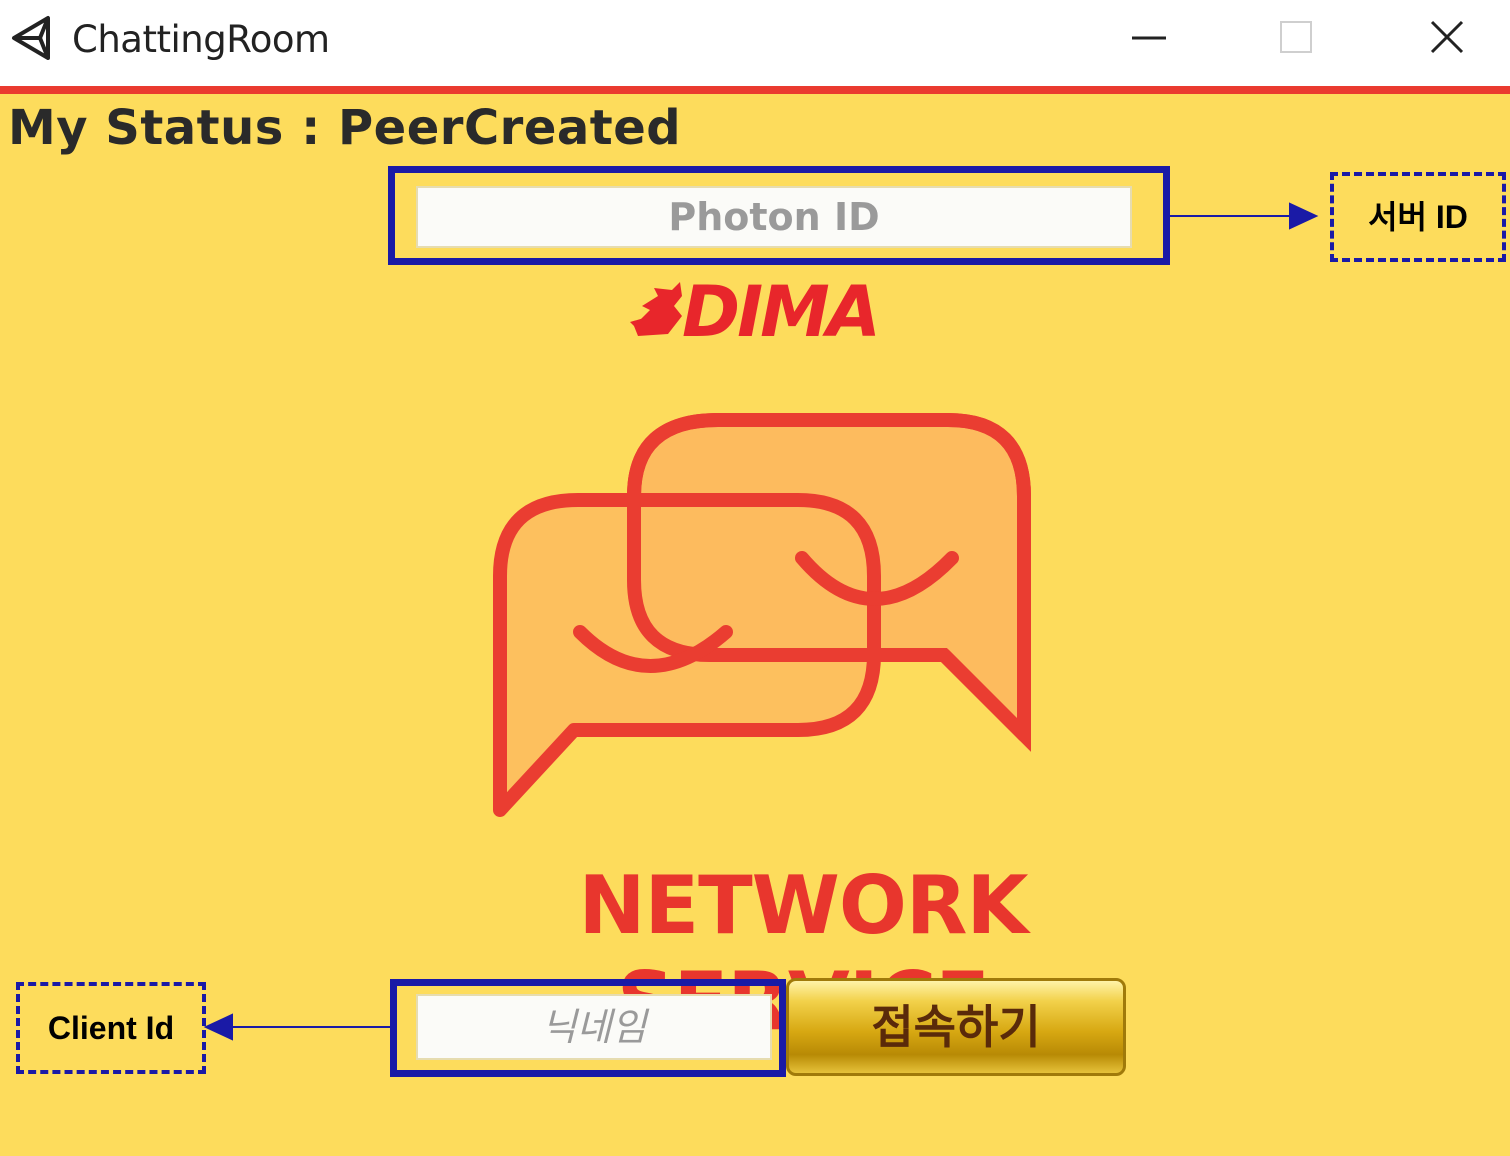  Describe the element at coordinates (594, 1027) in the screenshot. I see `nickname-input: 닉네임` at that location.